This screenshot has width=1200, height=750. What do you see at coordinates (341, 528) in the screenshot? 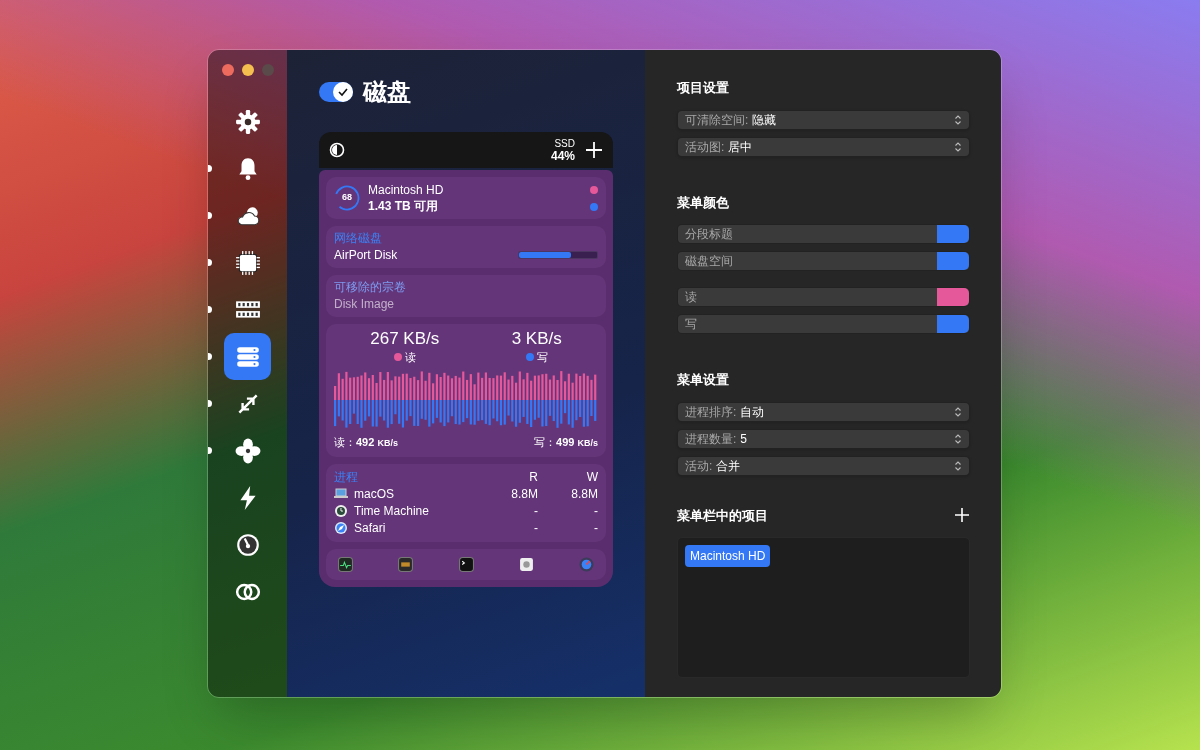
I see `compass-icon` at bounding box center [341, 528].